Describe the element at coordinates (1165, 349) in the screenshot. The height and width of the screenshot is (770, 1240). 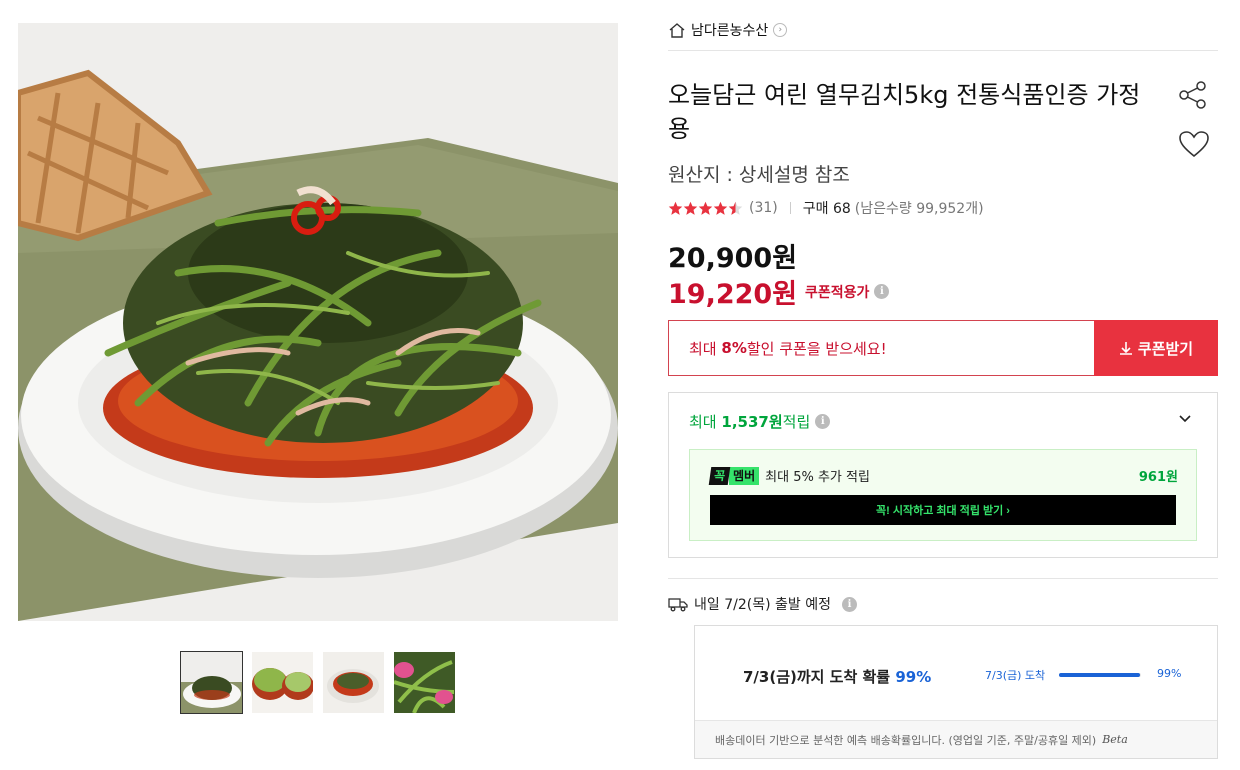
I see `get-coupon-label: 쿠폰받기` at that location.